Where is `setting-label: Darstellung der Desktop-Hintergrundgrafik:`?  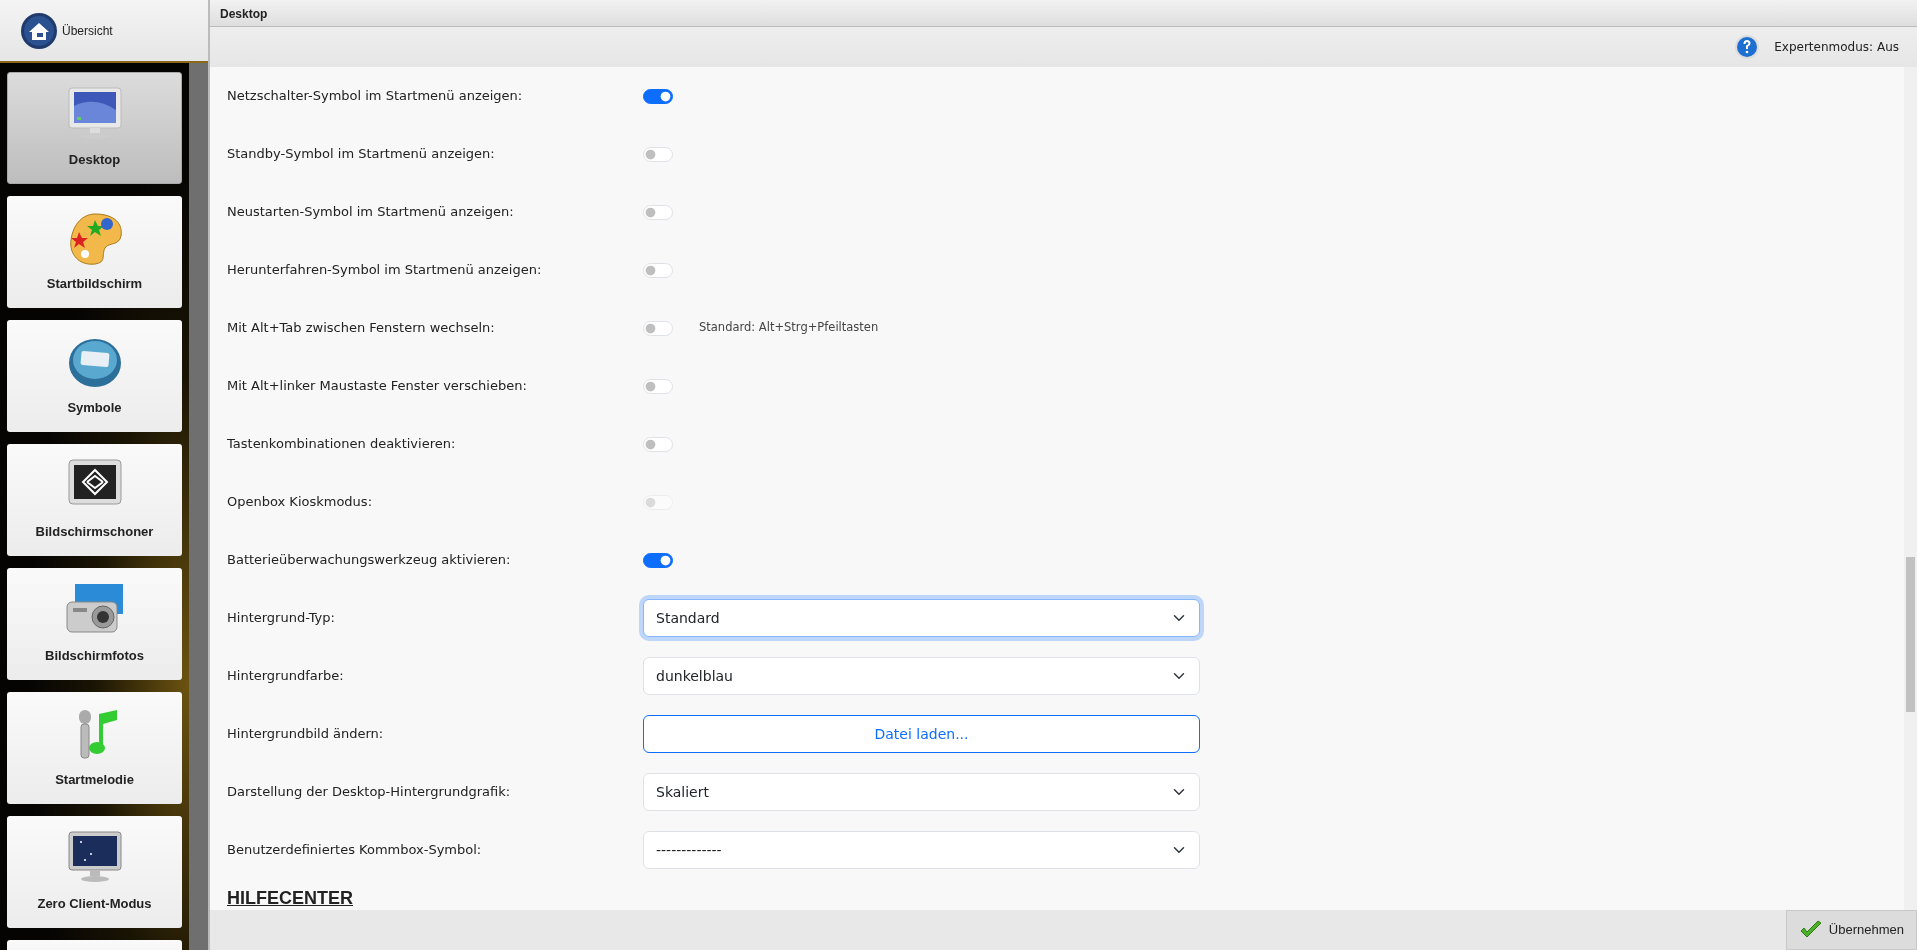
setting-label: Darstellung der Desktop-Hintergrundgrafik: is located at coordinates (369, 792).